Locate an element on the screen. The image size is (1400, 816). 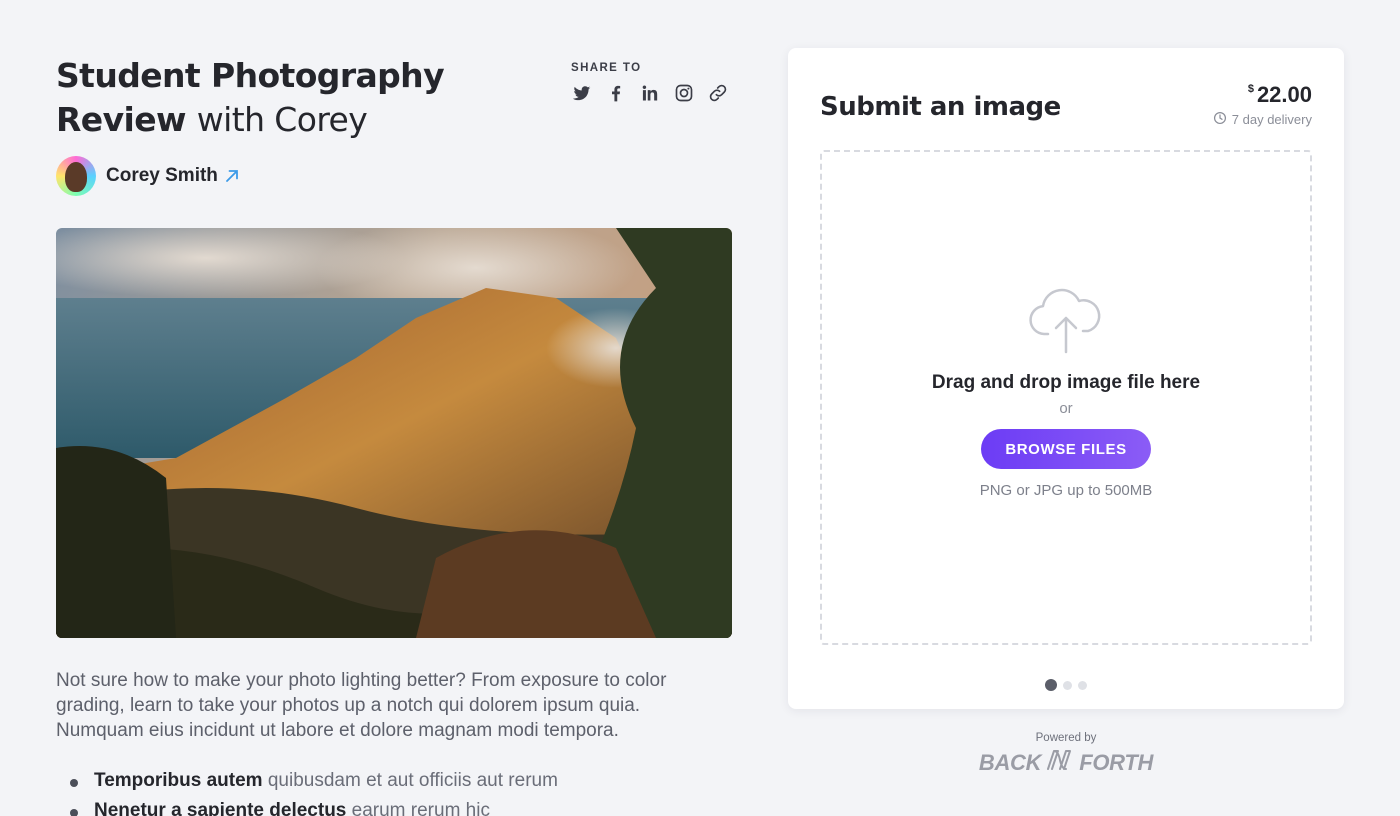
list-item-text: quibusdam et aut officiis aut rerum is located at coordinates (412, 780).